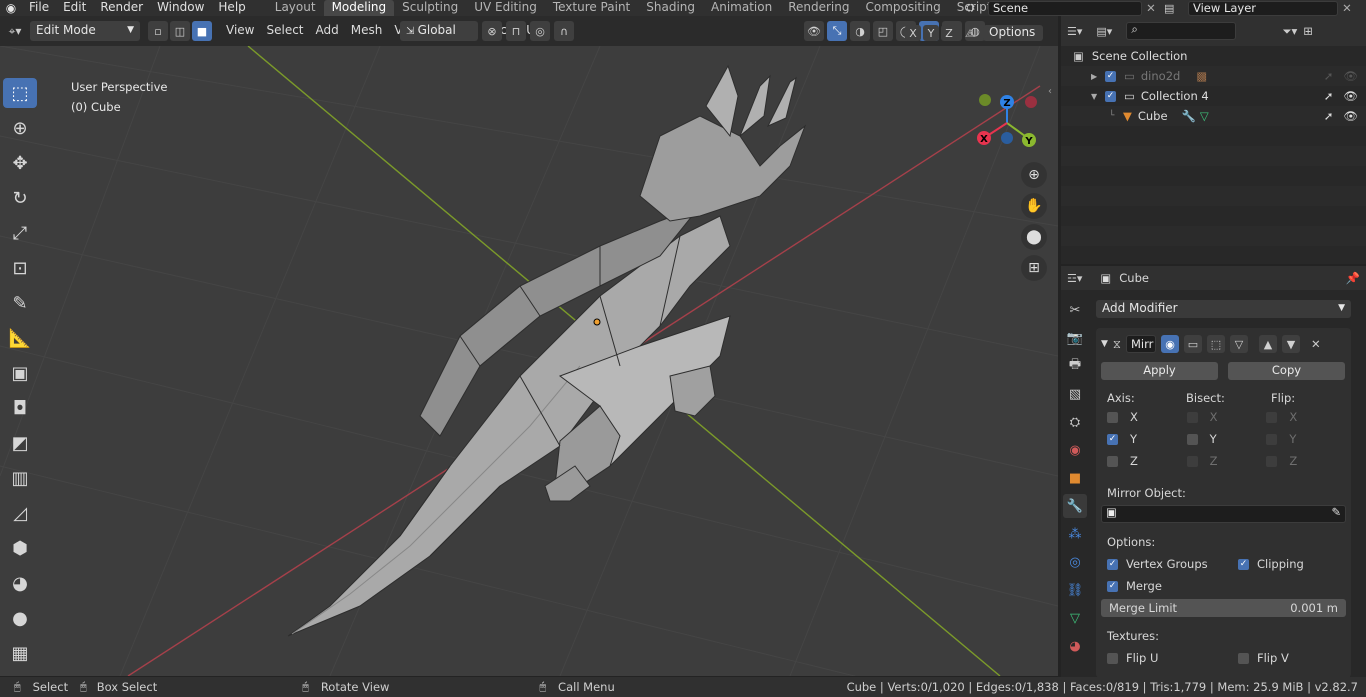 Image resolution: width=1366 pixels, height=697 pixels. I want to click on axis-z-checkbox, so click(1112, 461).